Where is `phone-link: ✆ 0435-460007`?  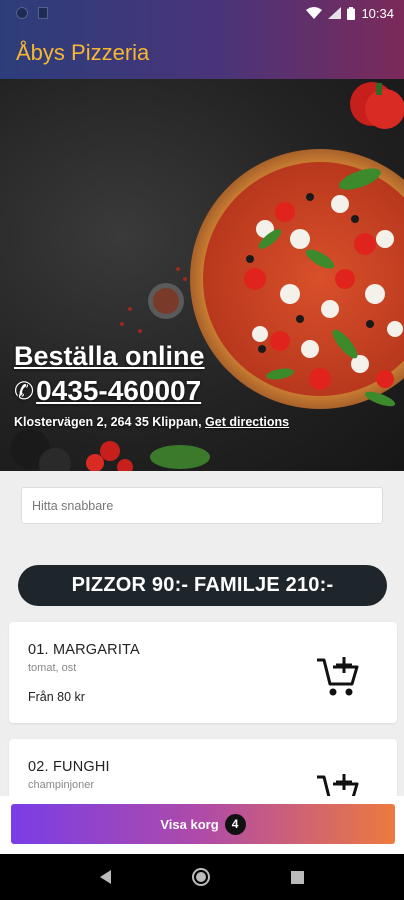 phone-link: ✆ 0435-460007 is located at coordinates (107, 391).